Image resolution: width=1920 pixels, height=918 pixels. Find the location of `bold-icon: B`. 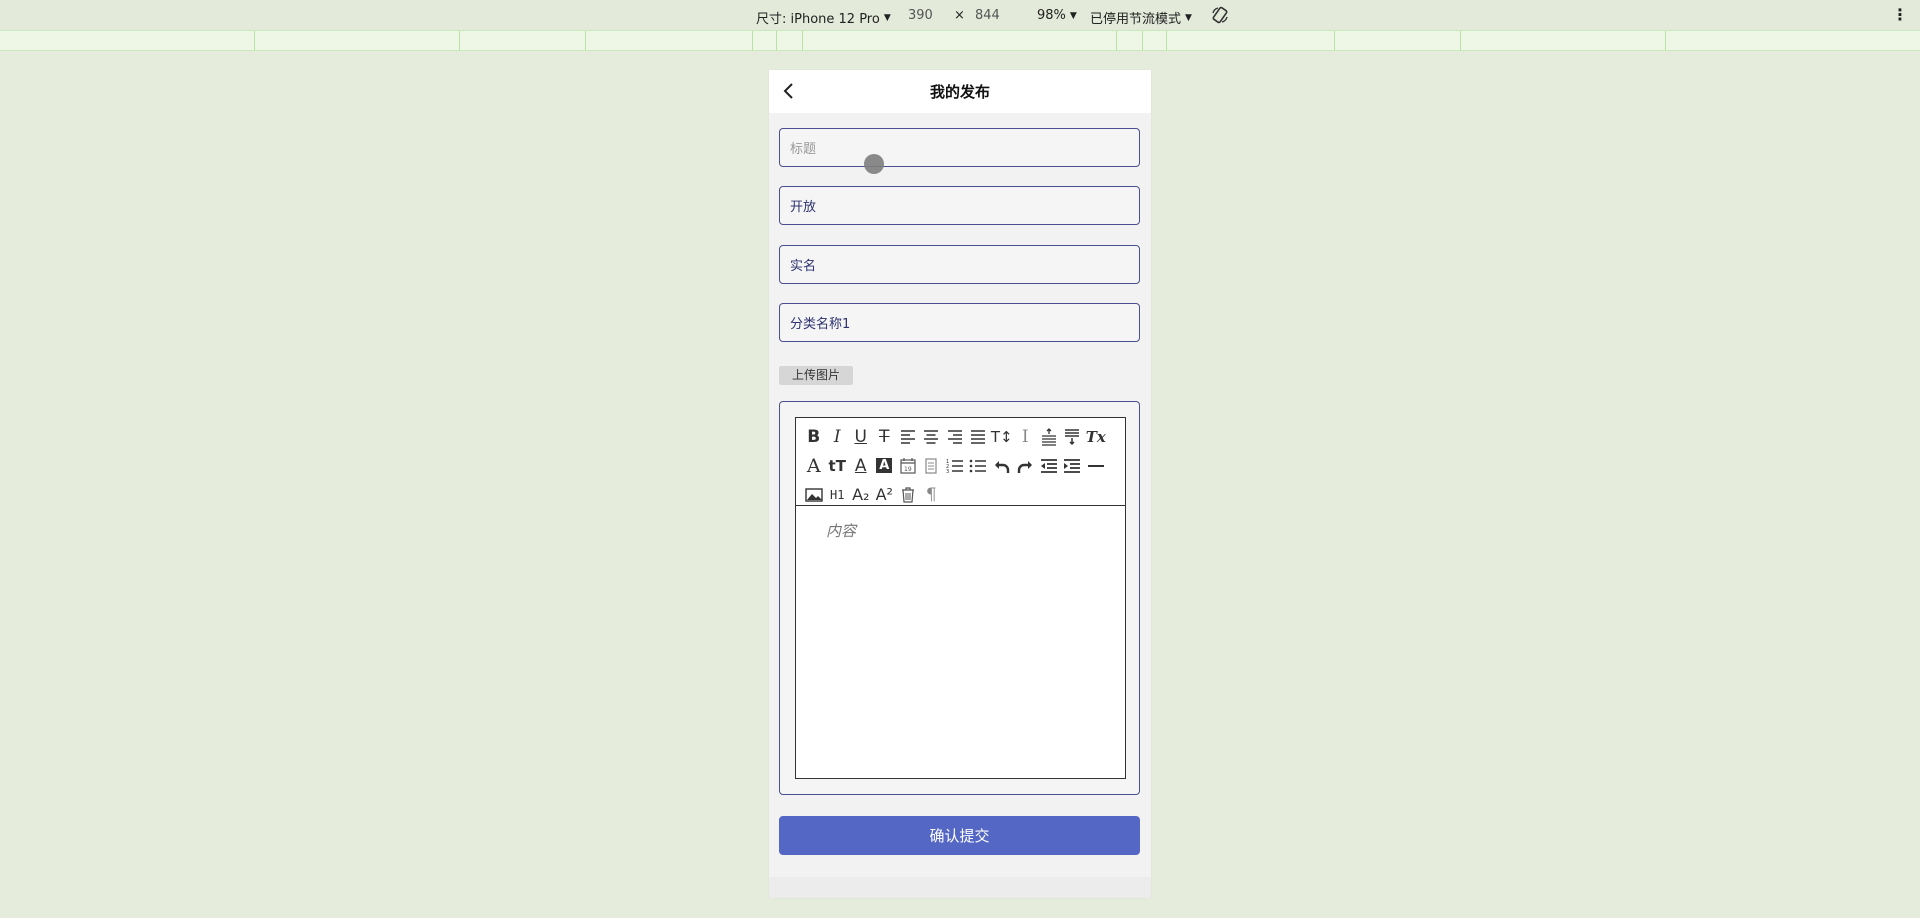

bold-icon: B is located at coordinates (814, 436).